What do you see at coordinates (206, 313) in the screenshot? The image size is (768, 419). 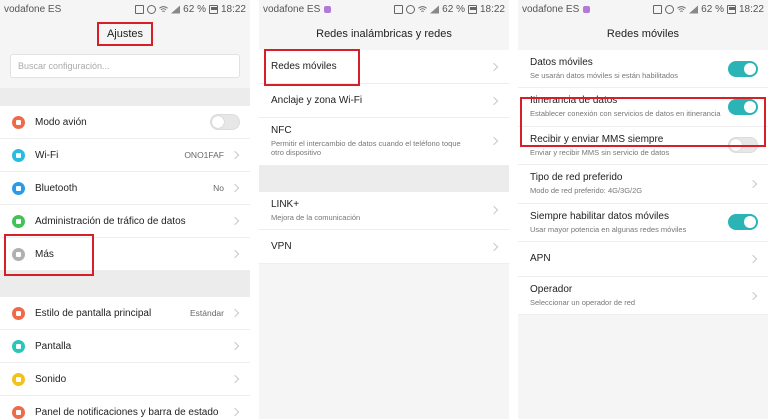 I see `setting-value: Estándar` at bounding box center [206, 313].